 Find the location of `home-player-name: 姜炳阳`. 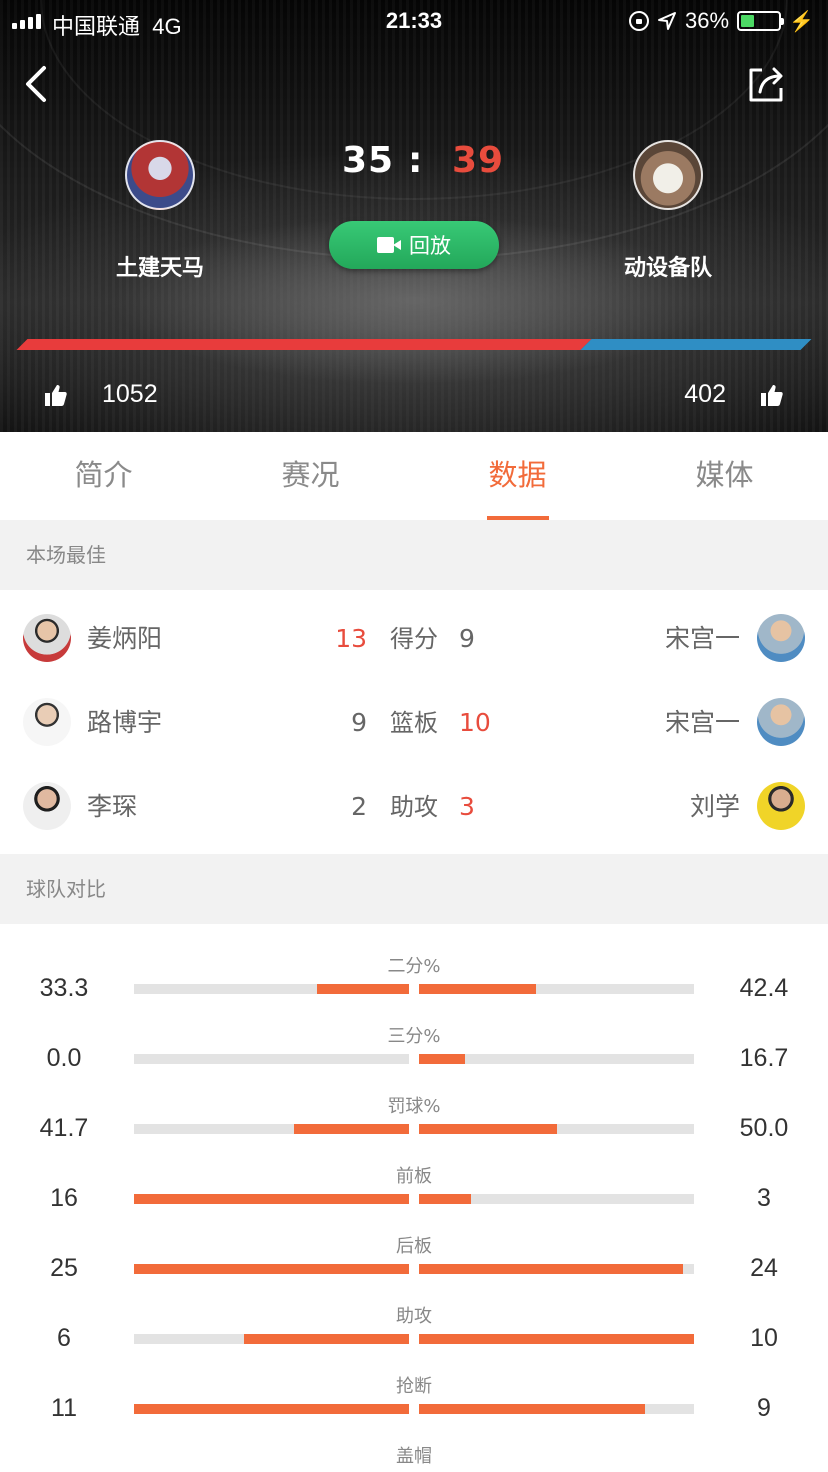

home-player-name: 姜炳阳 is located at coordinates (124, 639).